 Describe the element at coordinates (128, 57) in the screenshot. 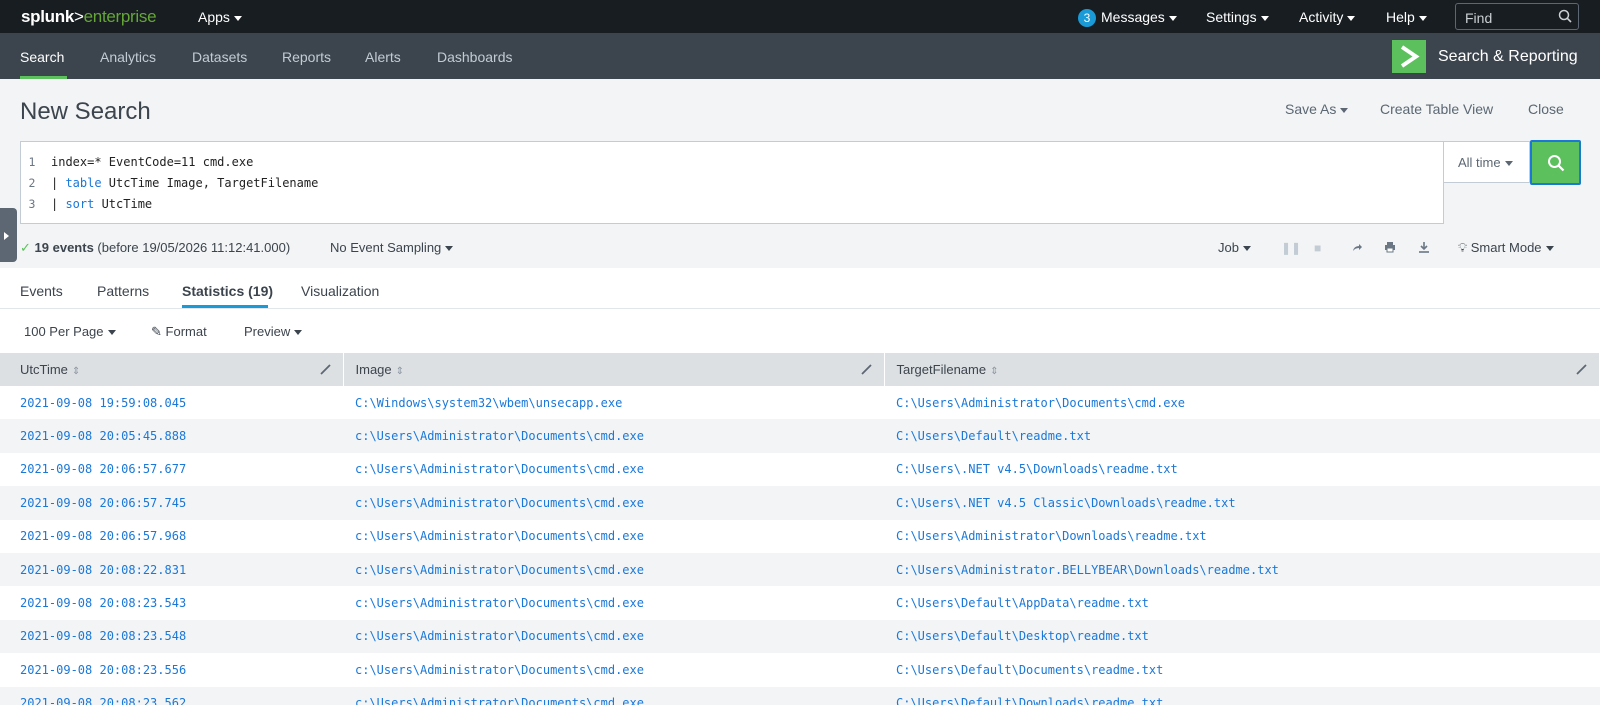

I see `nav-analytics: Analytics` at that location.